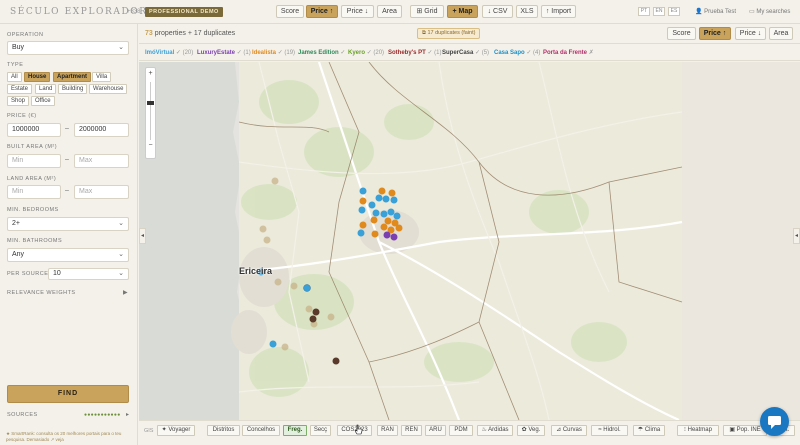  Describe the element at coordinates (101, 192) in the screenshot. I see `land-max-input: Max` at that location.